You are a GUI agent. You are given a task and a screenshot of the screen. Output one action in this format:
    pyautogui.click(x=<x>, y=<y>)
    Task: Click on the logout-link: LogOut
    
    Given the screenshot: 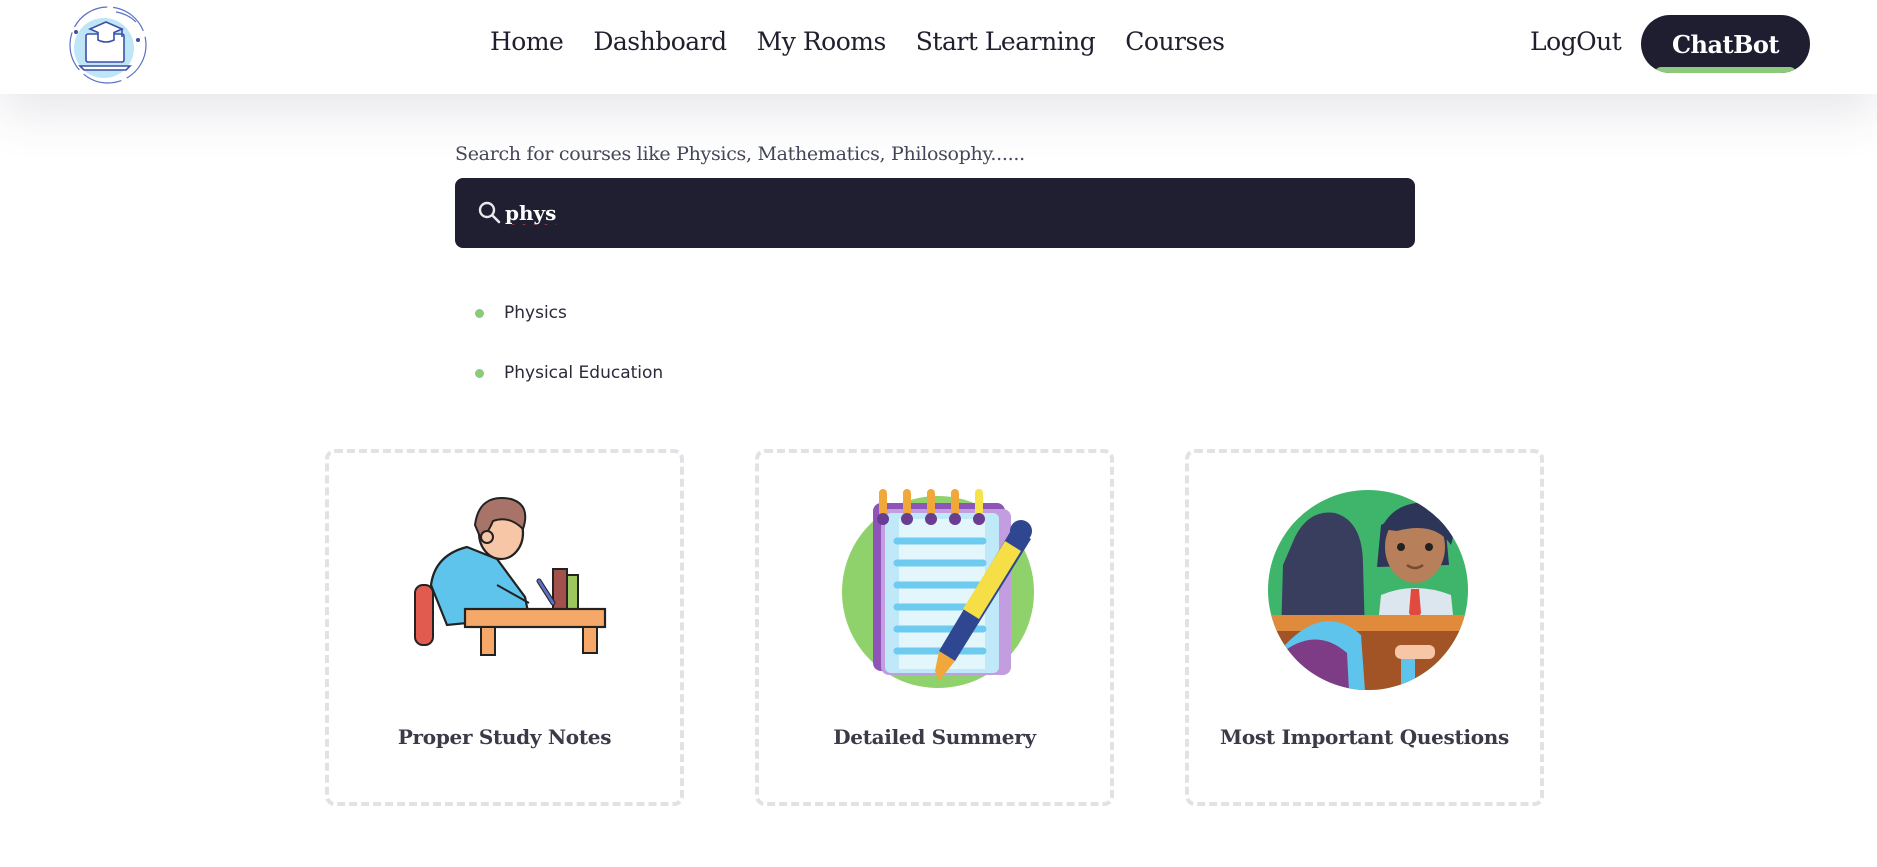 What is the action you would take?
    pyautogui.click(x=1576, y=41)
    